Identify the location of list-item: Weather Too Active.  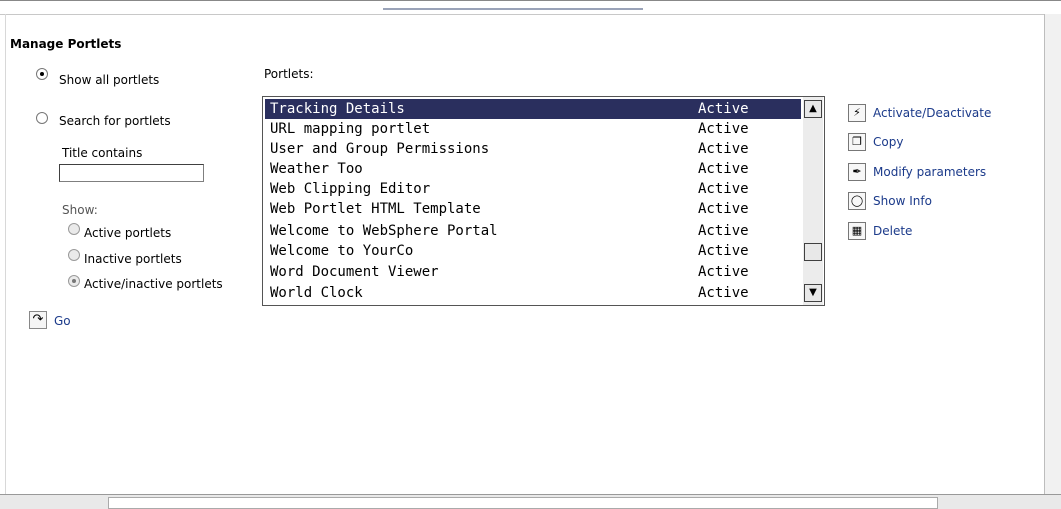
(533, 169).